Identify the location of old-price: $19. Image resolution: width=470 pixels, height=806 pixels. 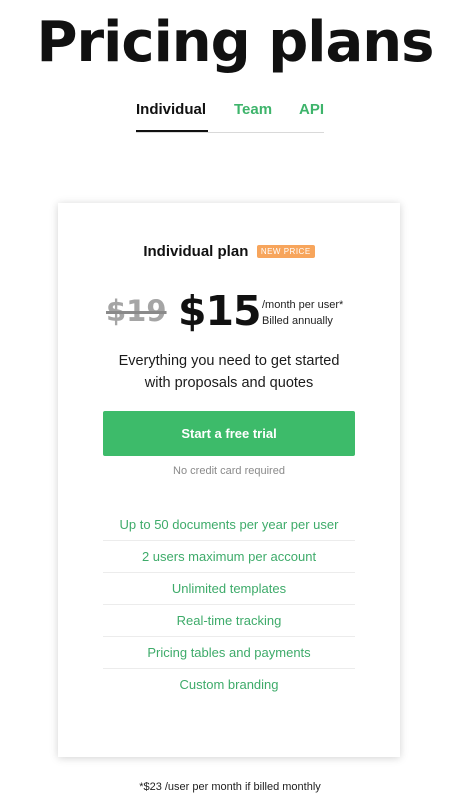
(136, 311).